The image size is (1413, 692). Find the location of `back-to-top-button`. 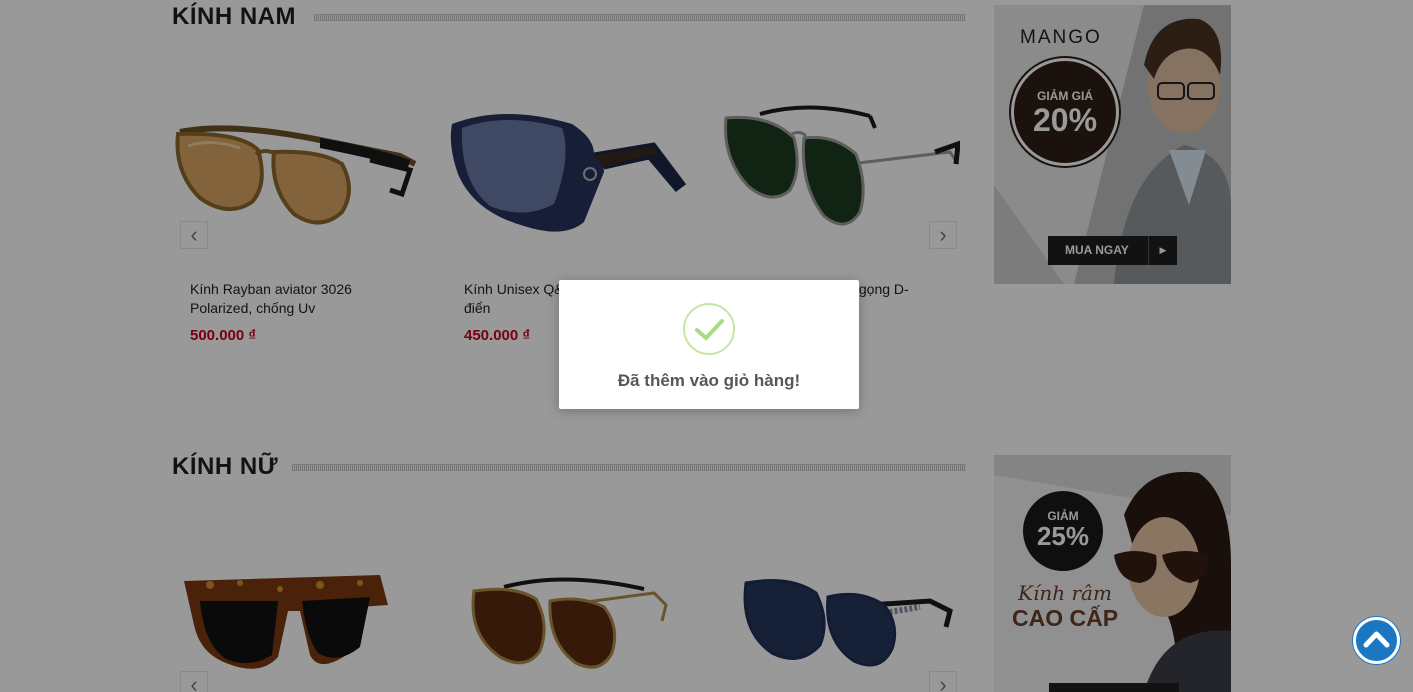

back-to-top-button is located at coordinates (1376, 640).